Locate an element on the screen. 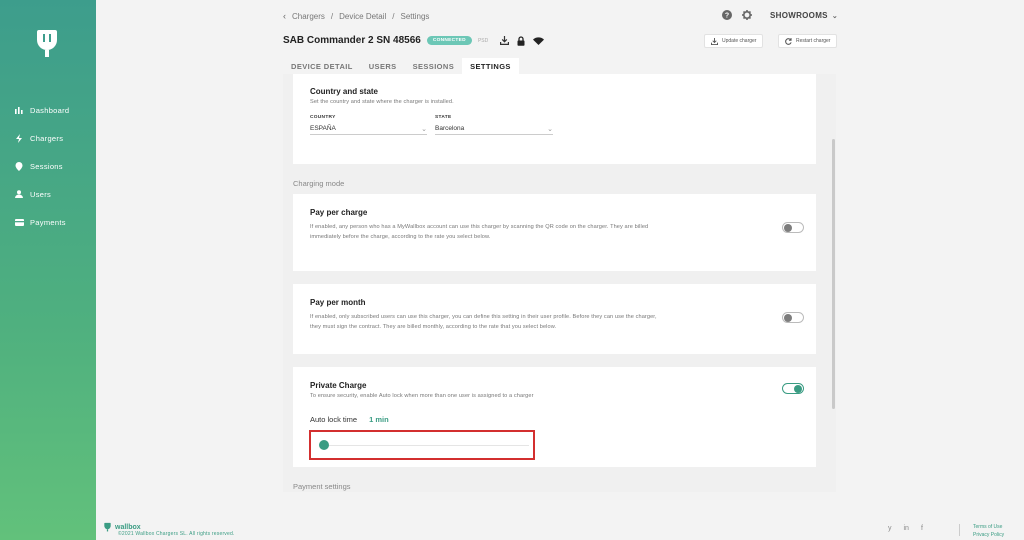  wifi-icon is located at coordinates (539, 40).